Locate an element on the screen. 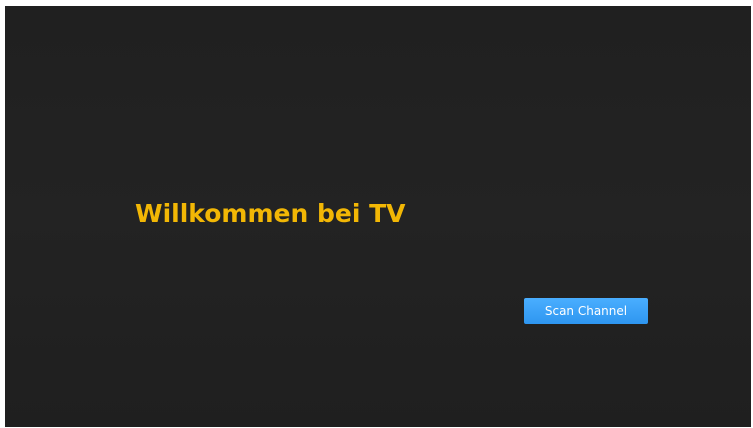 This screenshot has height=428, width=753. welcome-heading: Willkommen bei TV is located at coordinates (270, 213).